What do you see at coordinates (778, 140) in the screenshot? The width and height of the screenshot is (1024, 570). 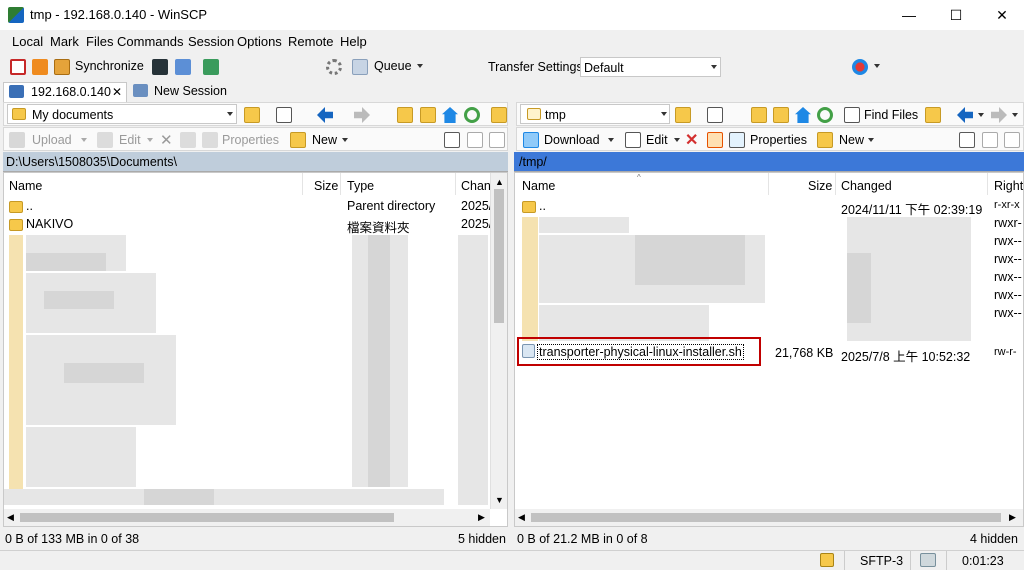 I see `properties-button: Properties` at bounding box center [778, 140].